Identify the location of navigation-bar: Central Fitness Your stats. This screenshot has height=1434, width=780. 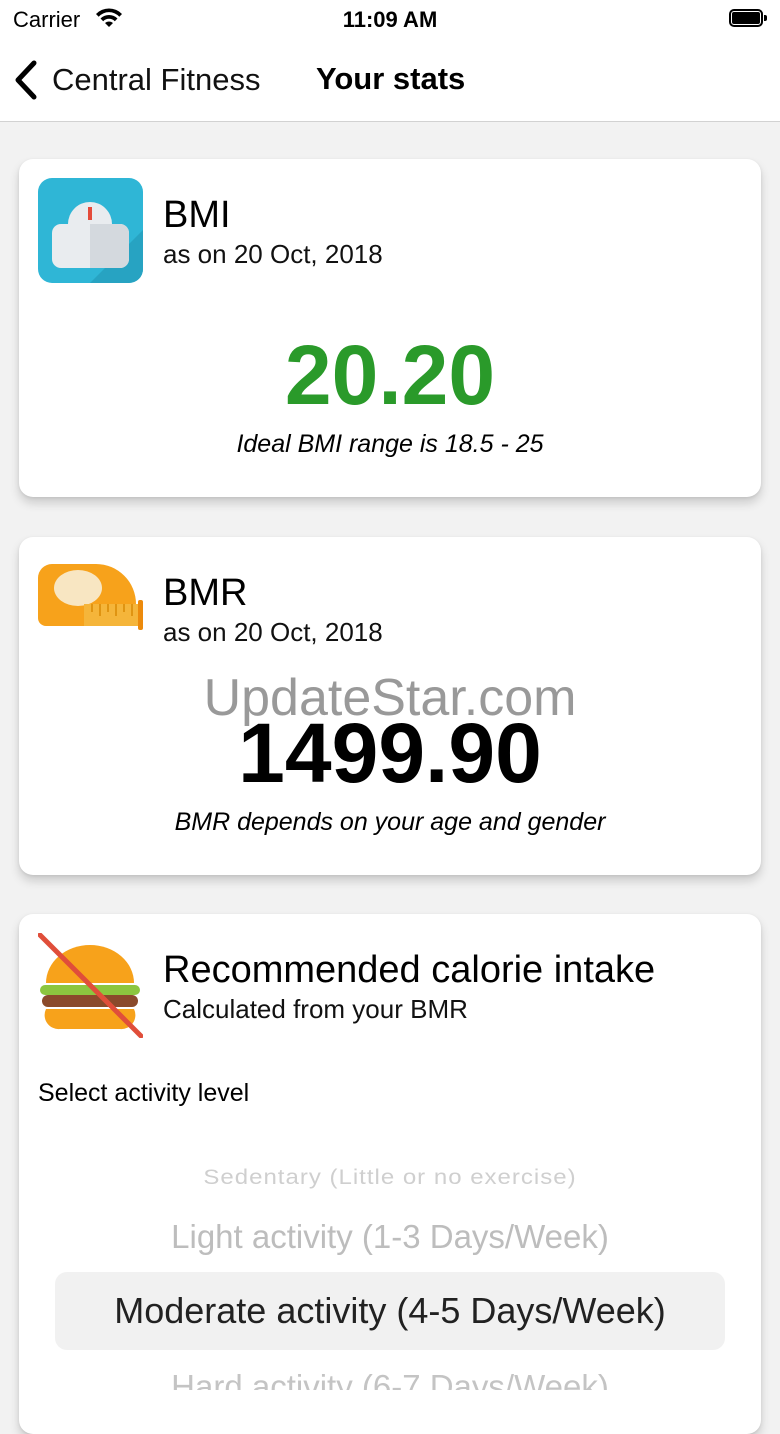
(390, 81).